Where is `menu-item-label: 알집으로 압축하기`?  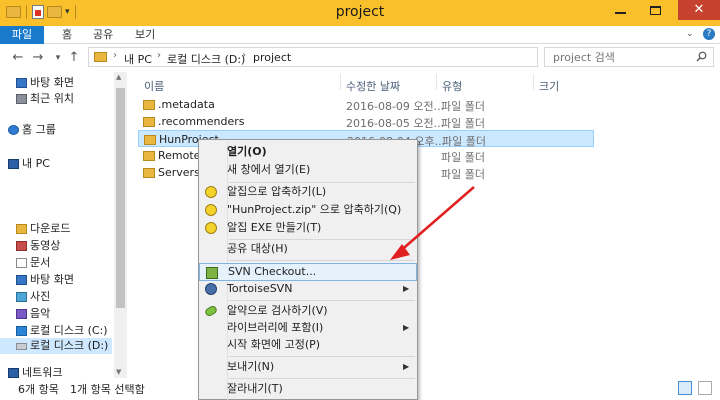 menu-item-label: 알집으로 압축하기 is located at coordinates (269, 191).